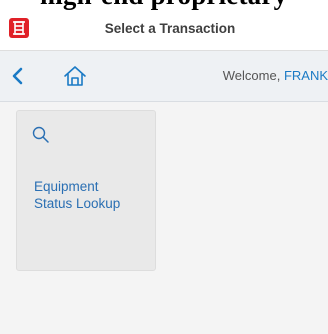 This screenshot has width=328, height=334. Describe the element at coordinates (170, 28) in the screenshot. I see `page-title: Select a Transaction` at that location.